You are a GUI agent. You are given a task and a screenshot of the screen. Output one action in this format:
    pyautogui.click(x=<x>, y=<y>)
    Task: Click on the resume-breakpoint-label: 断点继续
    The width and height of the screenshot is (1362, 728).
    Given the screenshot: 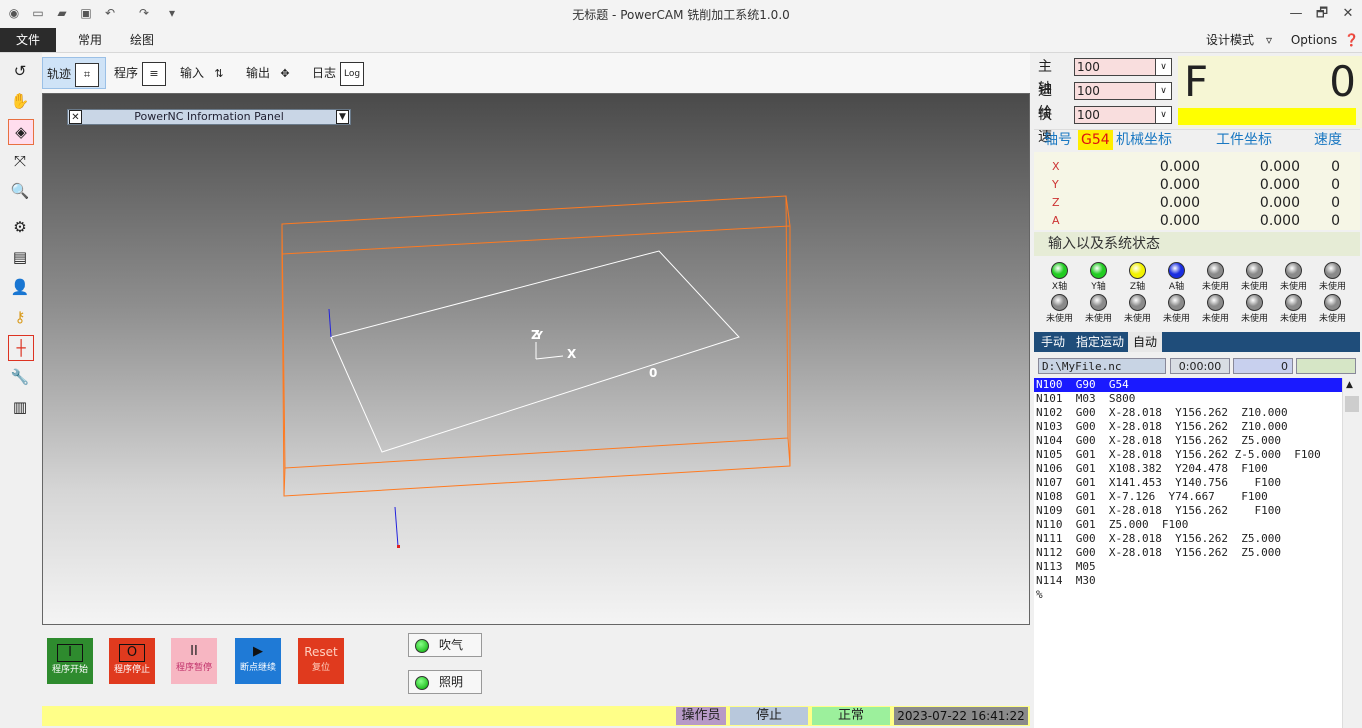 What is the action you would take?
    pyautogui.click(x=257, y=668)
    